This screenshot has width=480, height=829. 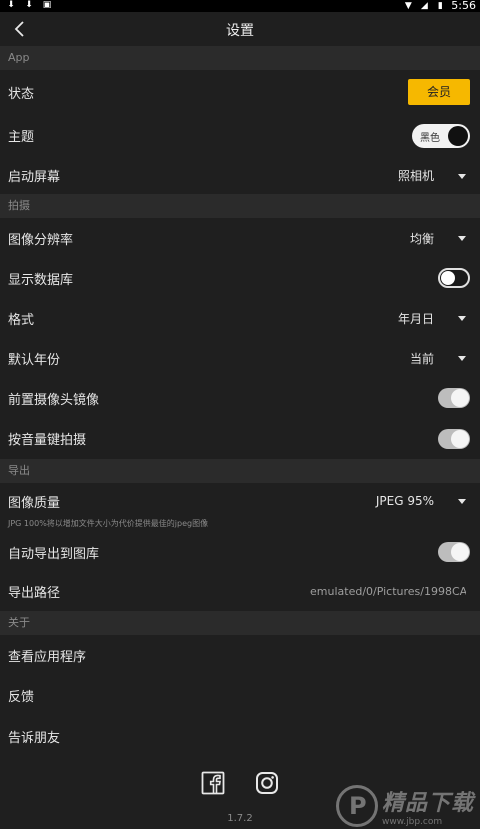 I want to click on view-apps-label: 查看应用程序, so click(x=47, y=657).